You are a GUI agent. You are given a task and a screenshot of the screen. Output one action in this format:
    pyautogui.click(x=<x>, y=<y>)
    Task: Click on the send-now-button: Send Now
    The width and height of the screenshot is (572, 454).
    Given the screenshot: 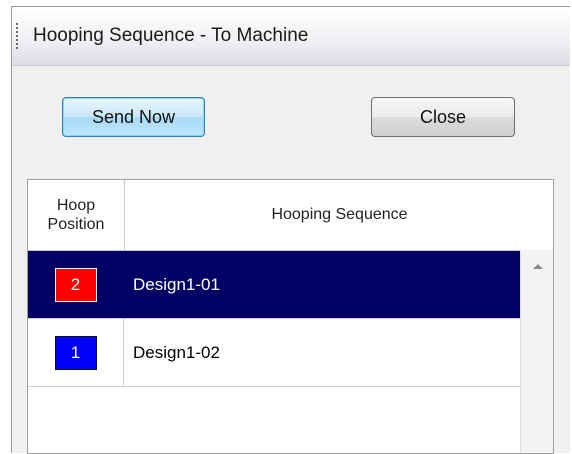 What is the action you would take?
    pyautogui.click(x=133, y=117)
    